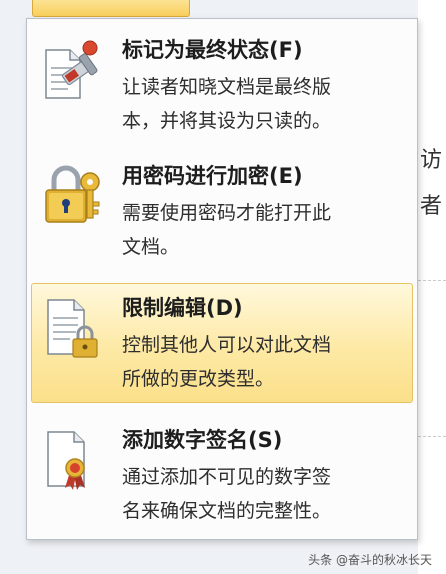  What do you see at coordinates (151, 247) in the screenshot?
I see `description-line: 文档。` at bounding box center [151, 247].